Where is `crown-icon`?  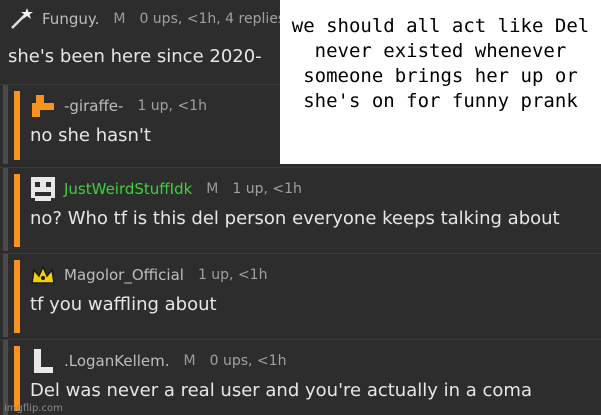
crown-icon is located at coordinates (43, 275).